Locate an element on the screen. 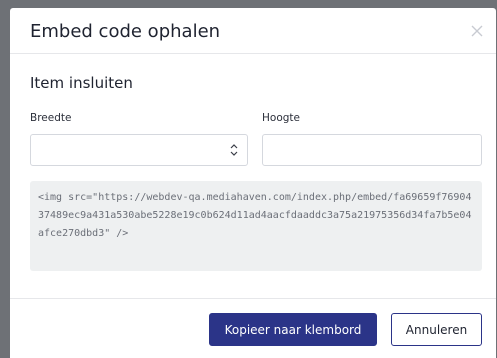 The image size is (497, 358). dialog-header: Embed code ophalen is located at coordinates (253, 31).